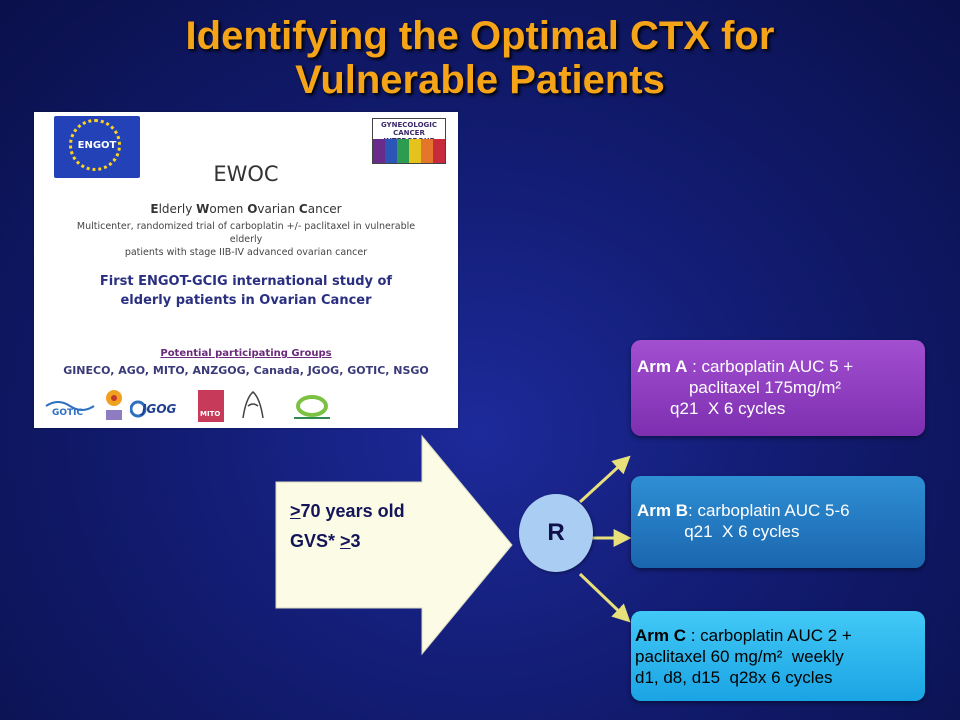 The height and width of the screenshot is (720, 960). I want to click on name-word-varian: varian, so click(278, 209).